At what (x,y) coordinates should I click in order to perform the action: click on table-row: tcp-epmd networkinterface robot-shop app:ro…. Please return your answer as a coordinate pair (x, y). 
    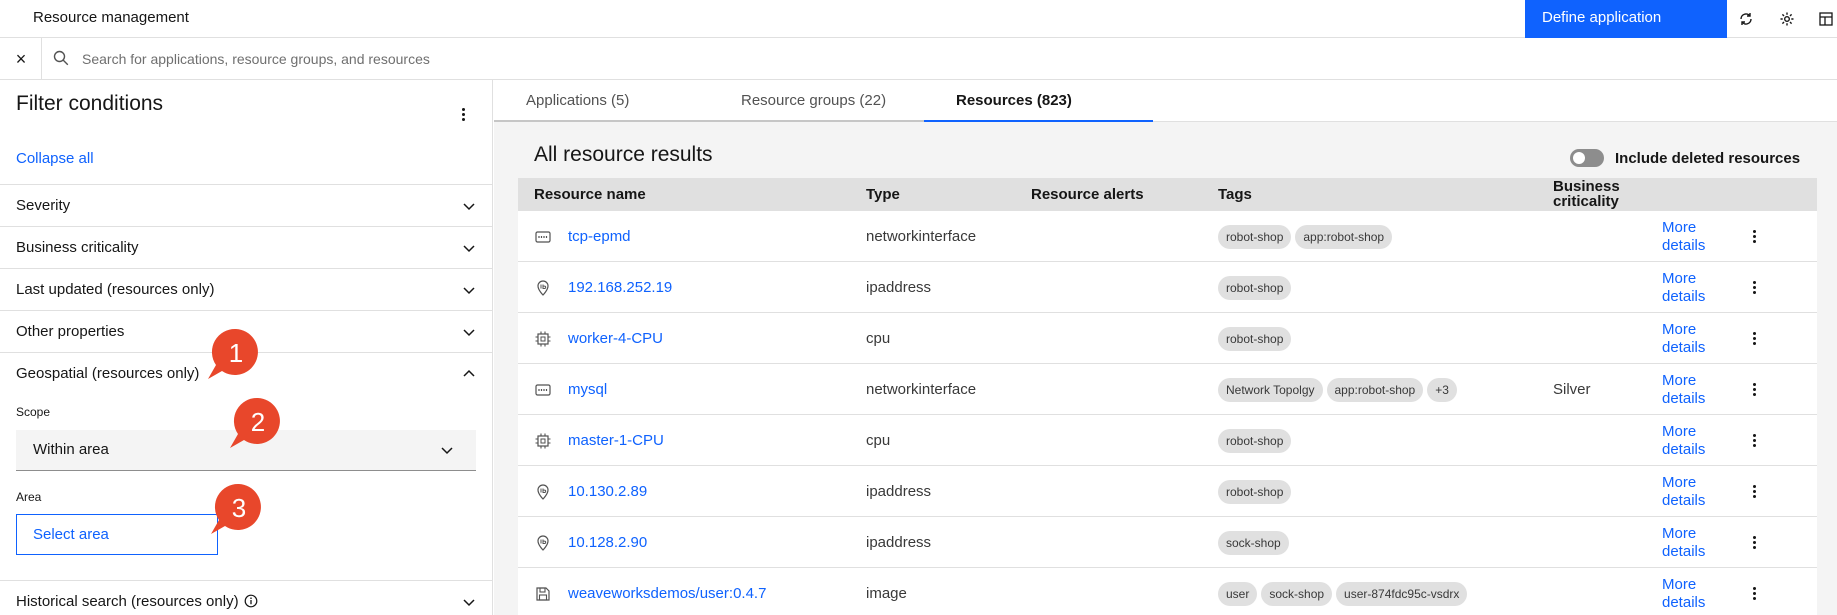
    Looking at the image, I should click on (1167, 236).